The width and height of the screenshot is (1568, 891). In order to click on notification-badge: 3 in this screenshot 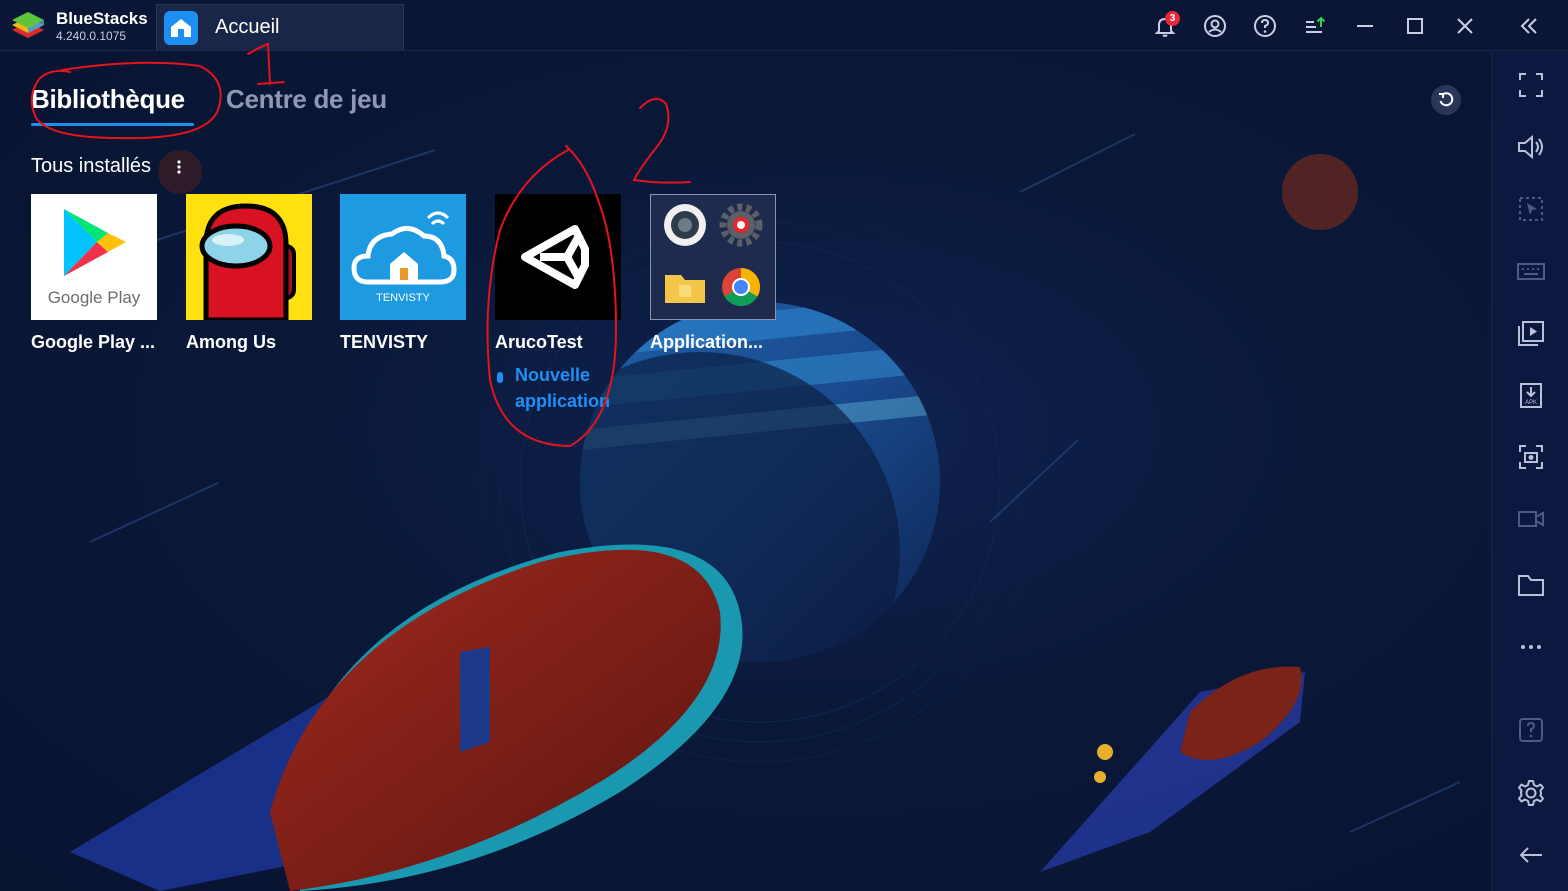, I will do `click(1172, 18)`.